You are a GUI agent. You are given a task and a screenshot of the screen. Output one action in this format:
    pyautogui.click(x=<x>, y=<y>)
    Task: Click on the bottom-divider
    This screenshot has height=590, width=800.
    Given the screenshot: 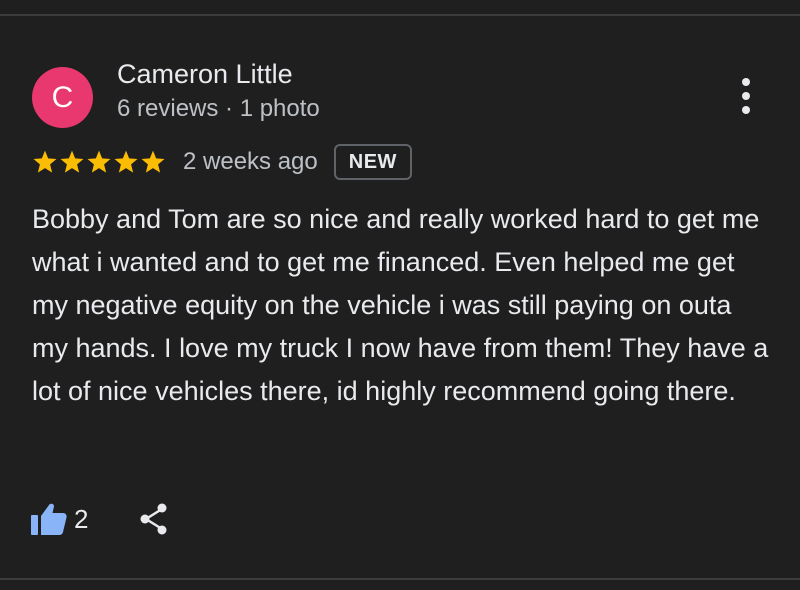 What is the action you would take?
    pyautogui.click(x=400, y=579)
    